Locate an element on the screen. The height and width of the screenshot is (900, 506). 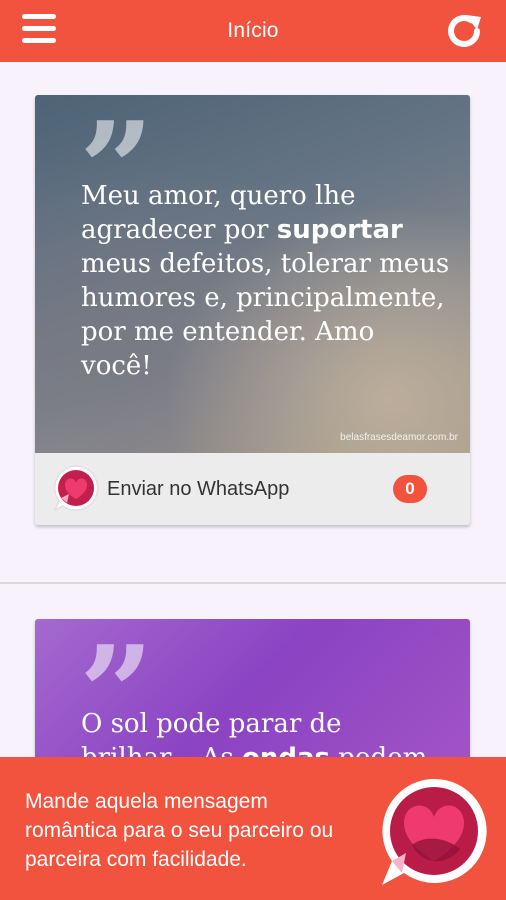
divider is located at coordinates (253, 583).